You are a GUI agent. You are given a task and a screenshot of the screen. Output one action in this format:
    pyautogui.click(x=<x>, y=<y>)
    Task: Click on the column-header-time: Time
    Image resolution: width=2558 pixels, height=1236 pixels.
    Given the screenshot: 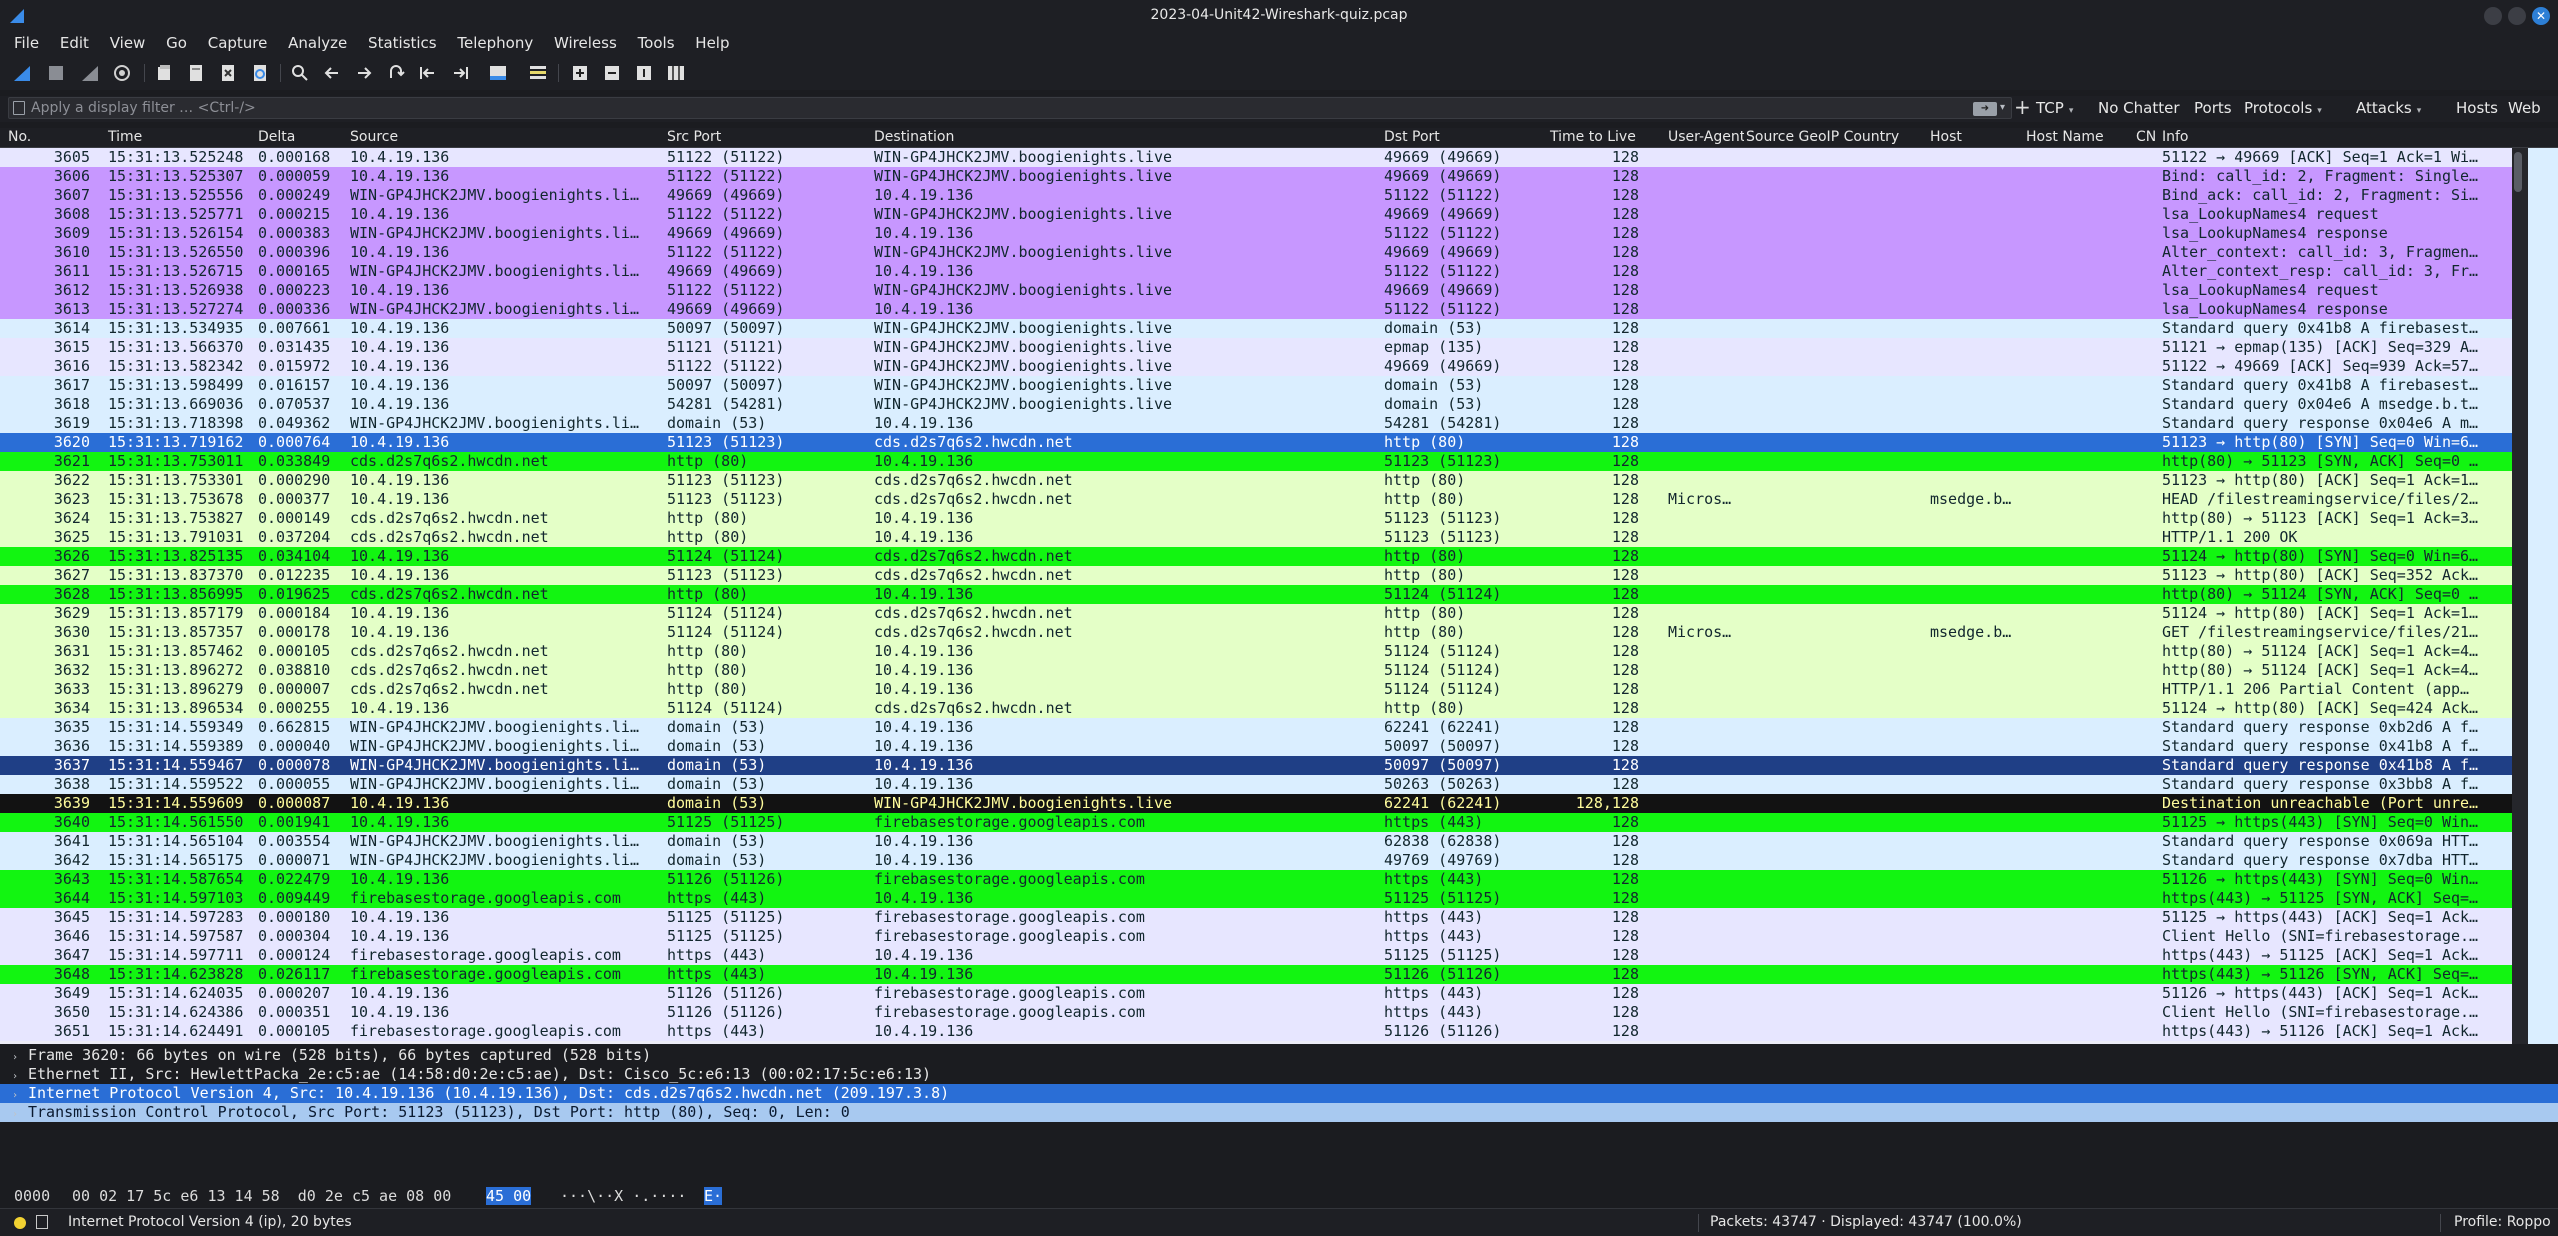 What is the action you would take?
    pyautogui.click(x=125, y=137)
    